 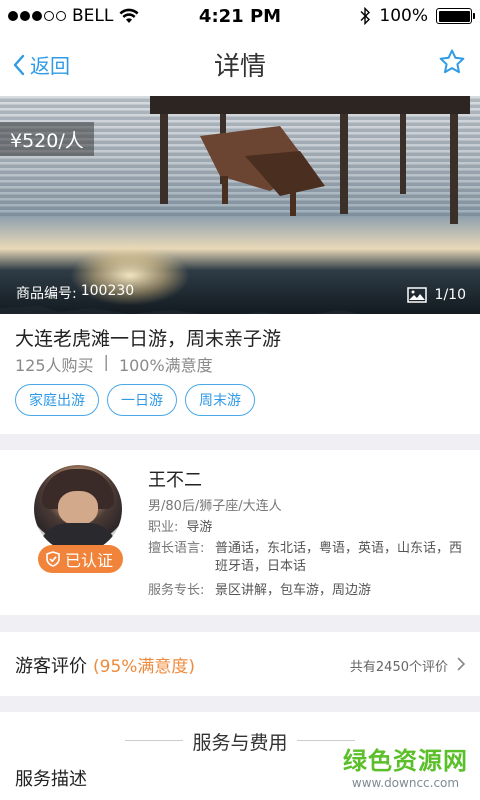 What do you see at coordinates (54, 365) in the screenshot?
I see `purchase-count: 125人购买` at bounding box center [54, 365].